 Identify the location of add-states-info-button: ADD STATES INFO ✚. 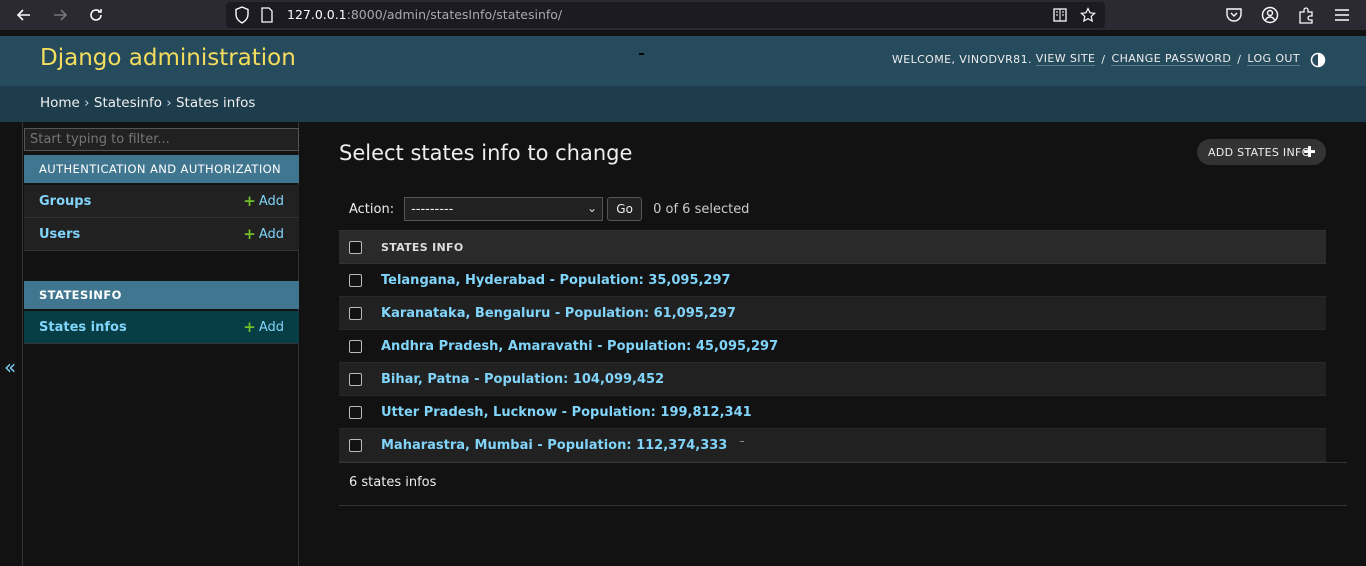
(1261, 152).